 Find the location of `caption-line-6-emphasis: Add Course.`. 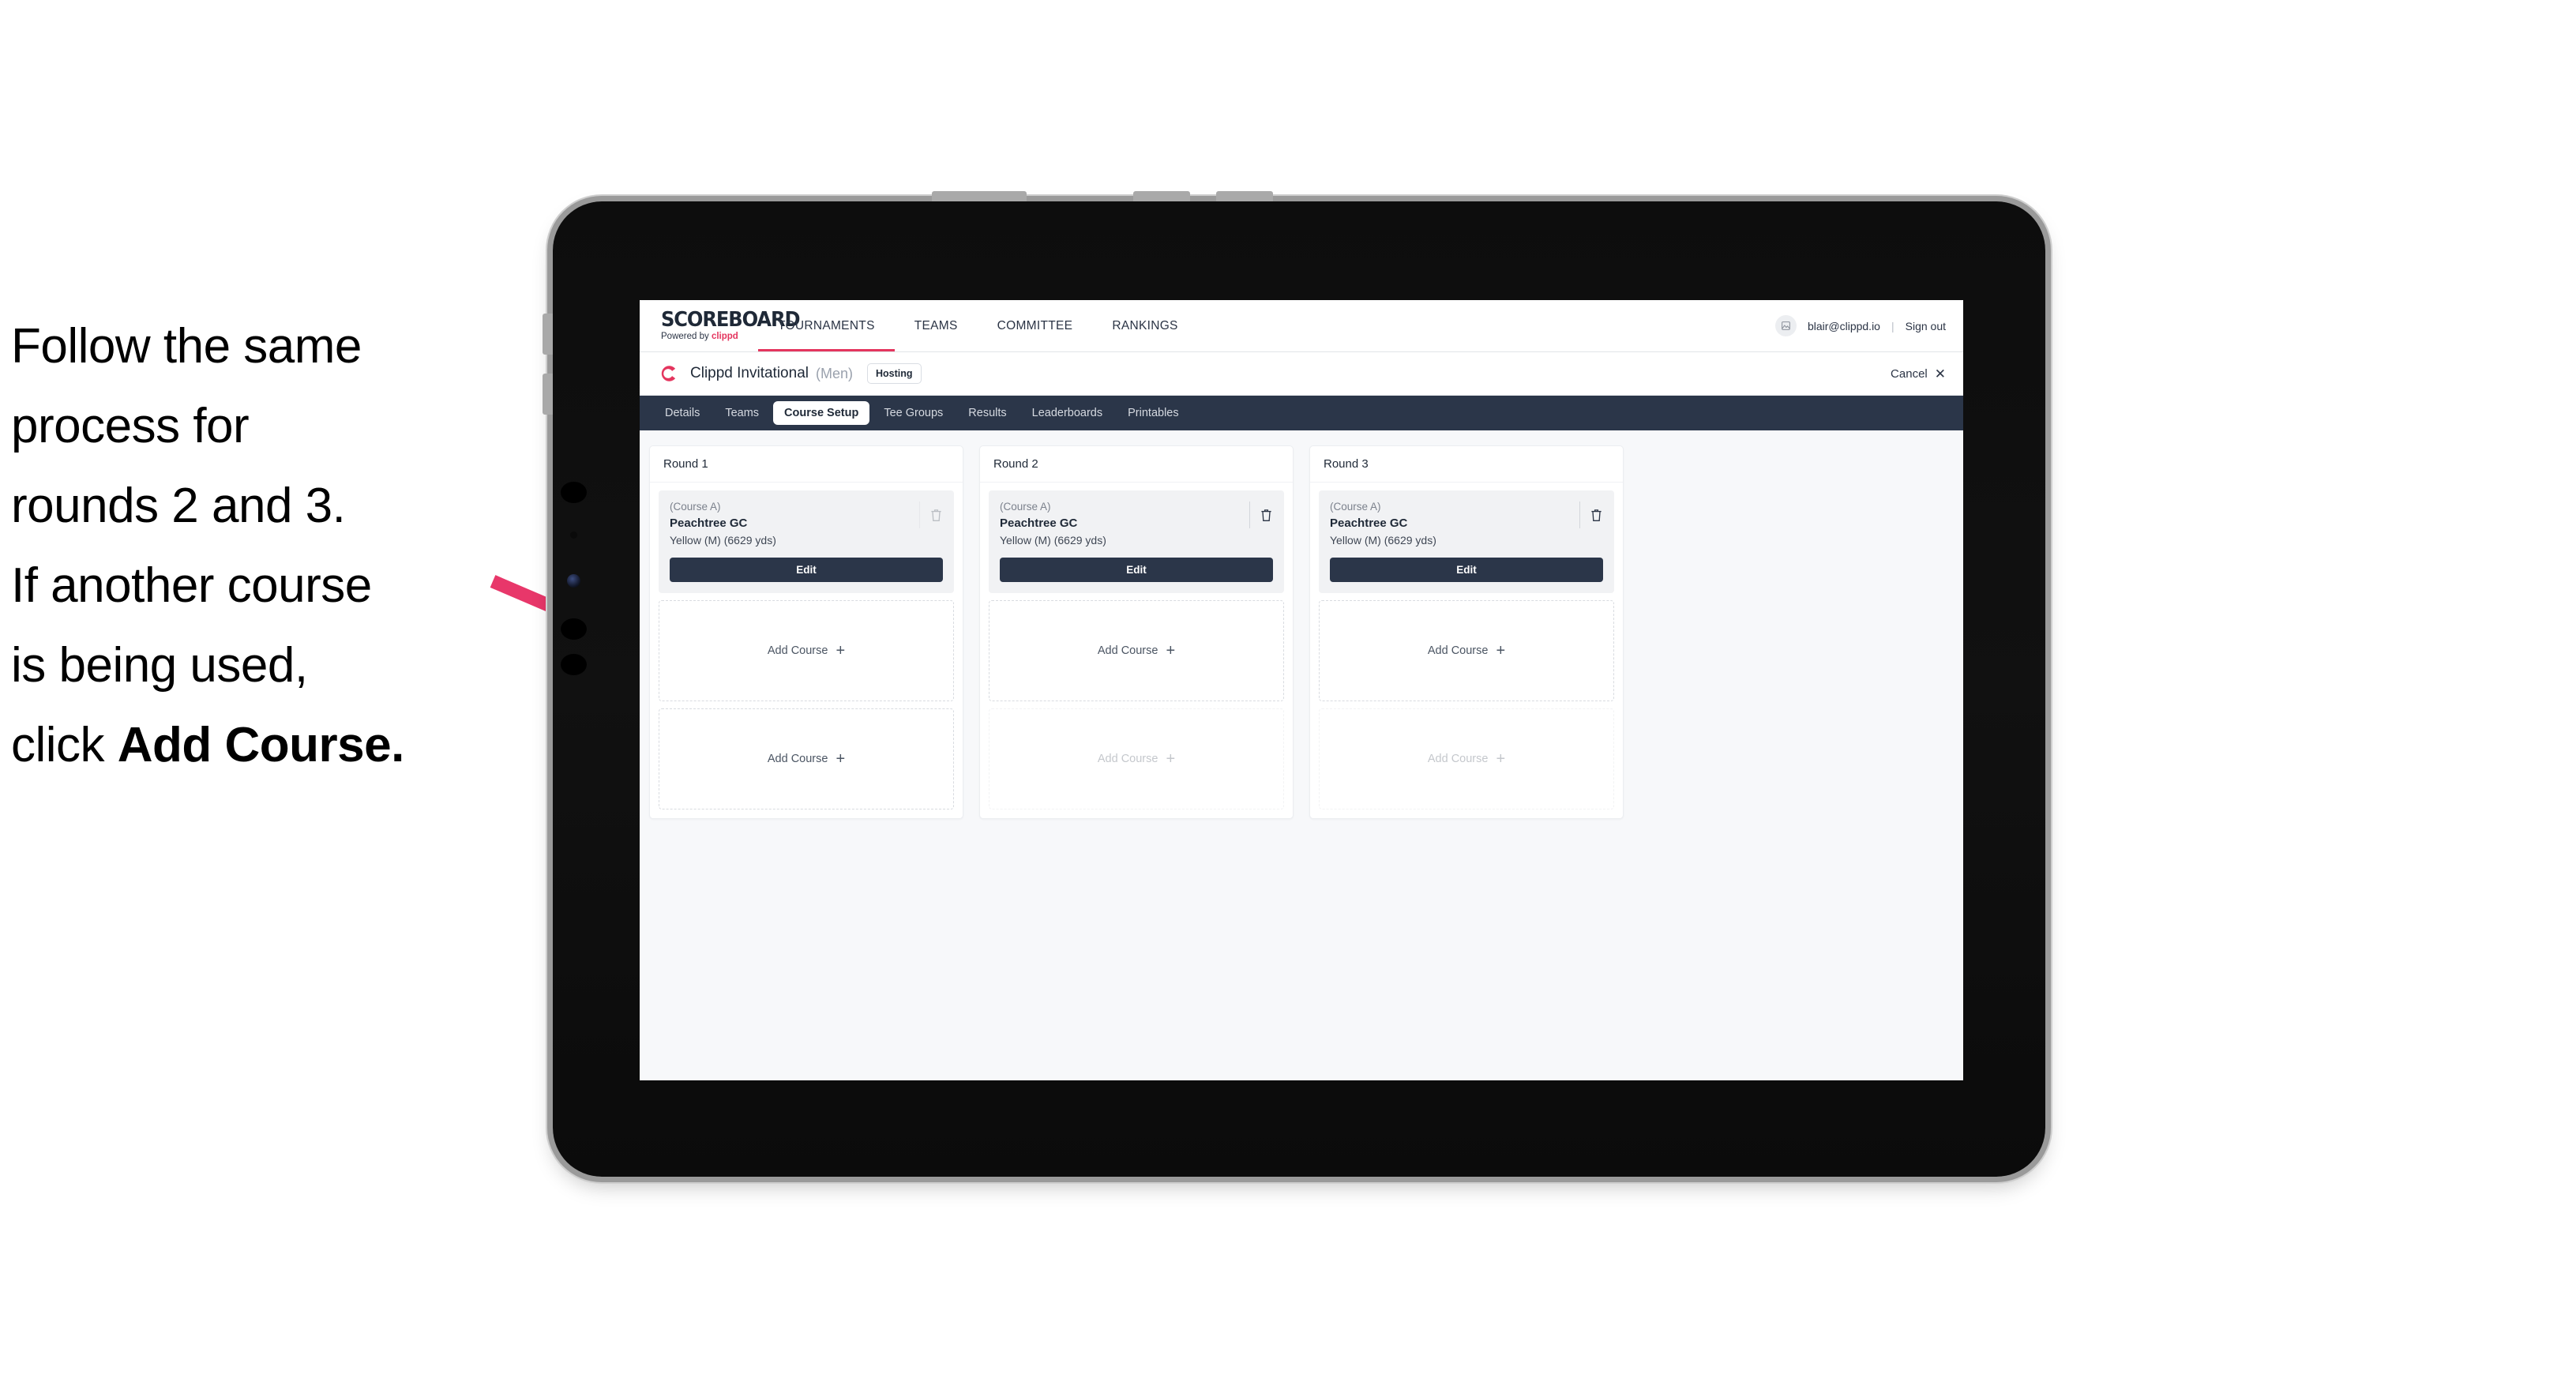

caption-line-6-emphasis: Add Course. is located at coordinates (261, 745).